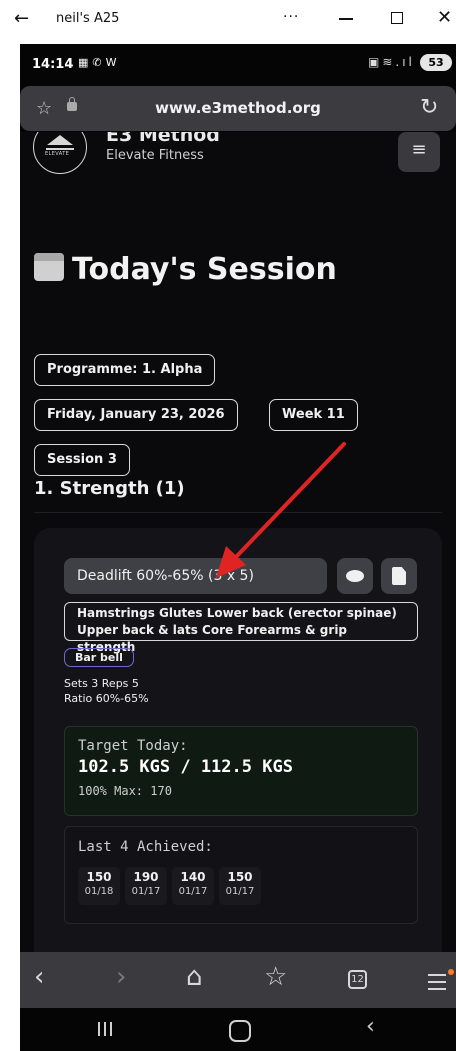 Image resolution: width=456 pixels, height=1051 pixels. What do you see at coordinates (21, 18) in the screenshot?
I see `window-back-button: ←` at bounding box center [21, 18].